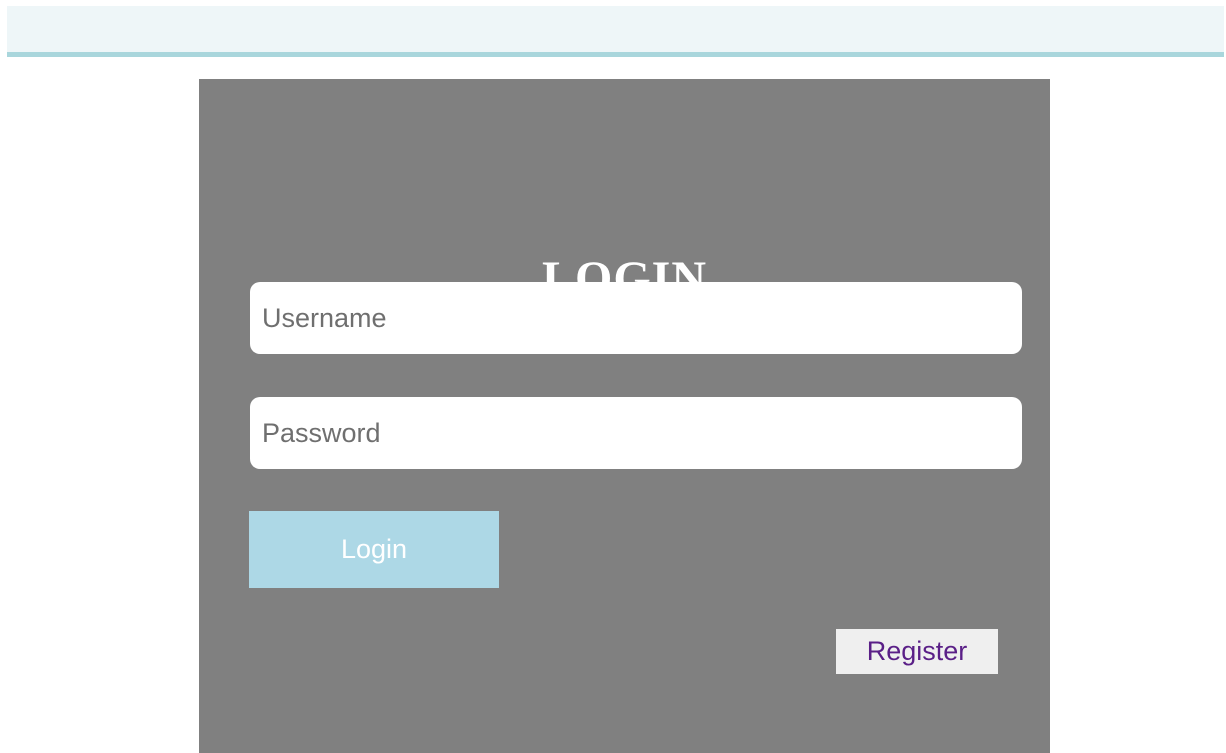 The width and height of the screenshot is (1226, 753). Describe the element at coordinates (636, 318) in the screenshot. I see `username-input` at that location.